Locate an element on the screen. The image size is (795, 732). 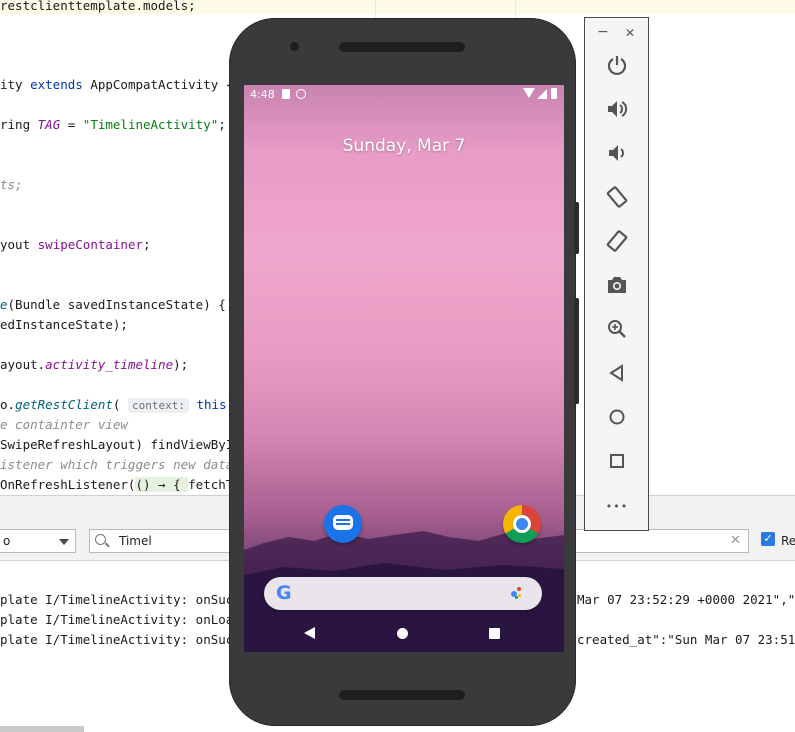
chrome-core is located at coordinates (522, 524).